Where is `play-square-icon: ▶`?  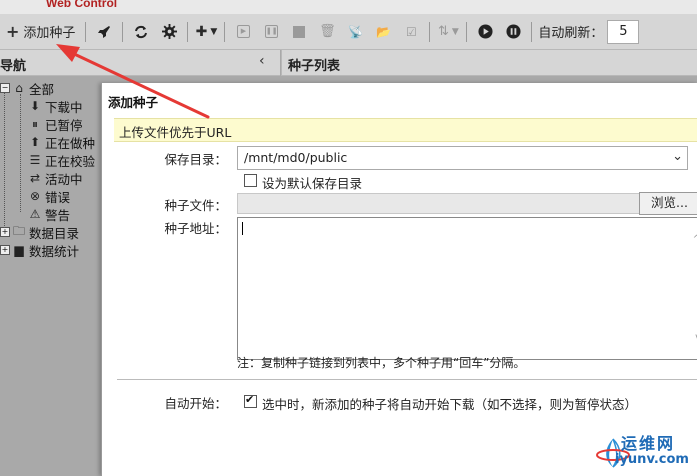
play-square-icon: ▶ is located at coordinates (243, 31).